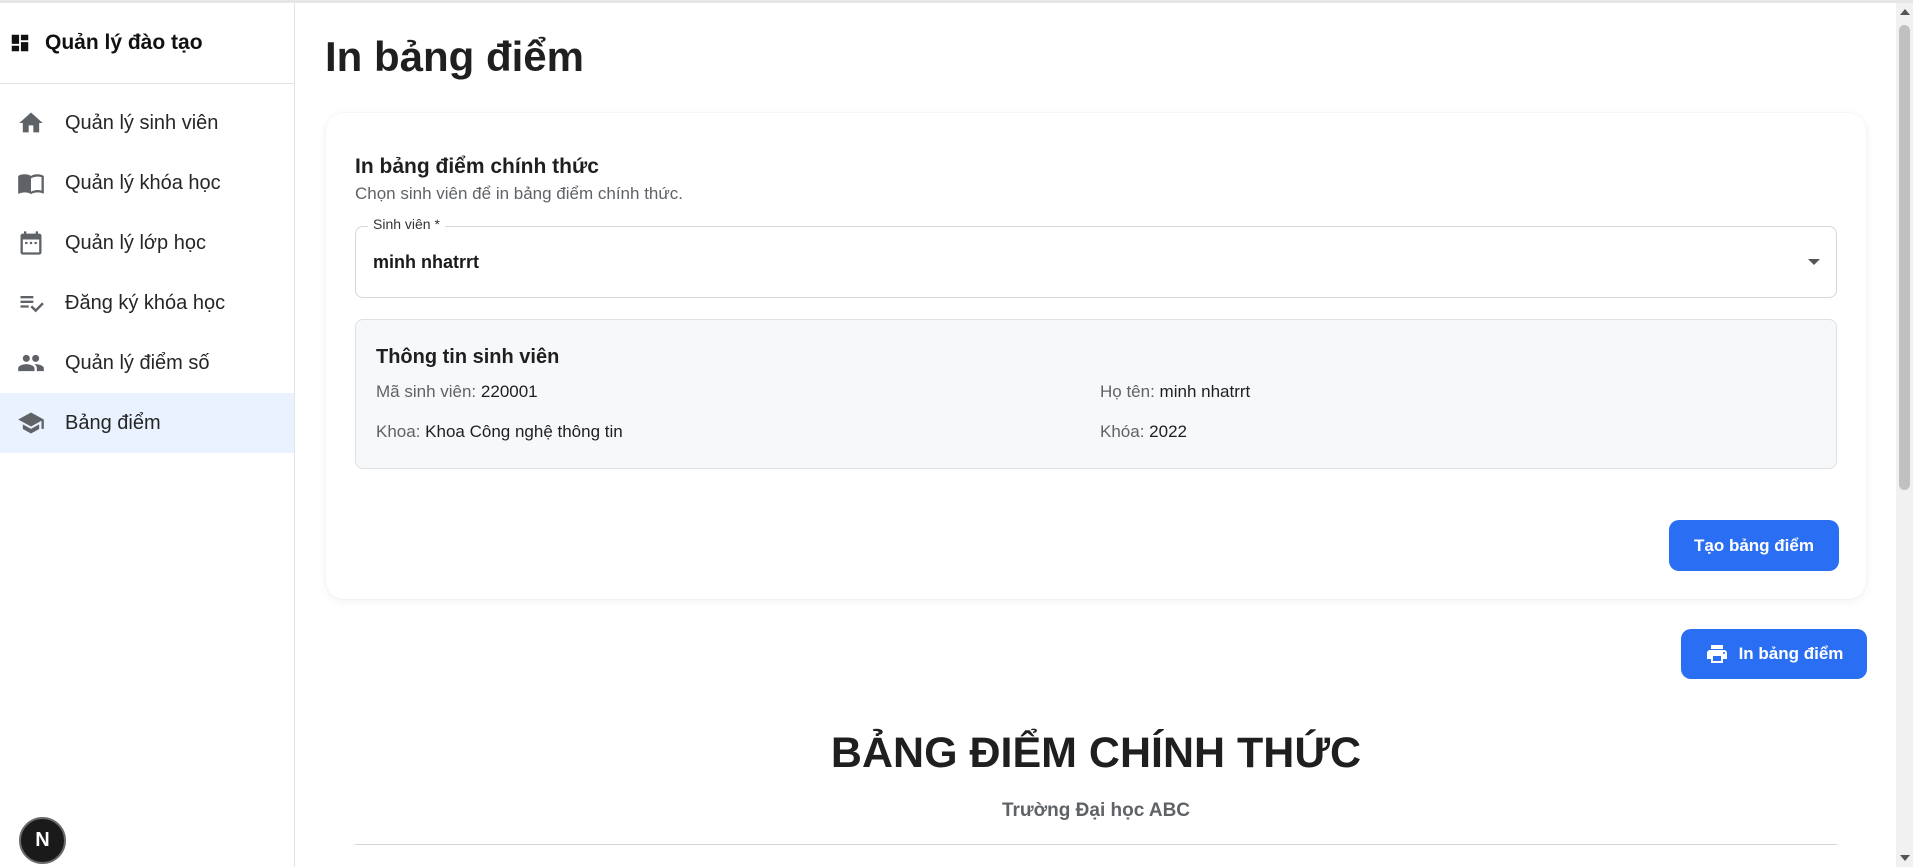  I want to click on report-title: BẢNG ĐIỂM CHÍNH THỨC, so click(1096, 753).